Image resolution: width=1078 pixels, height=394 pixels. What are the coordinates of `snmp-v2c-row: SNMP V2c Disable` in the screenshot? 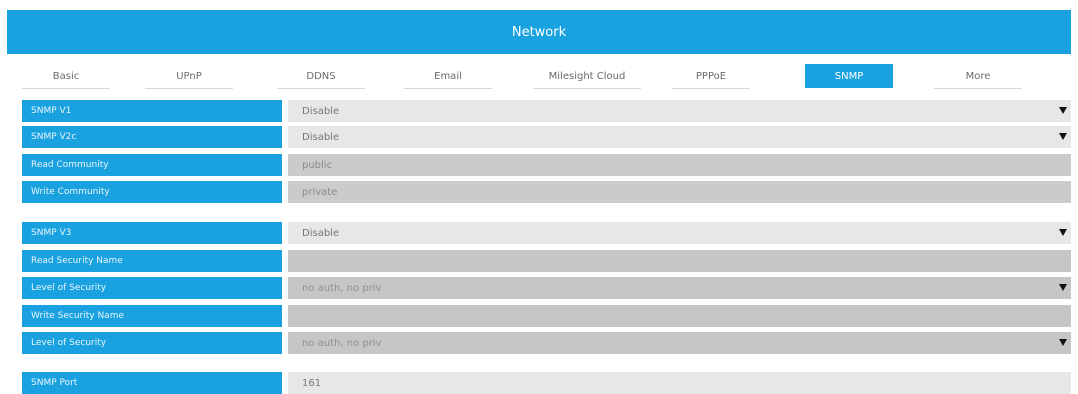 It's located at (539, 137).